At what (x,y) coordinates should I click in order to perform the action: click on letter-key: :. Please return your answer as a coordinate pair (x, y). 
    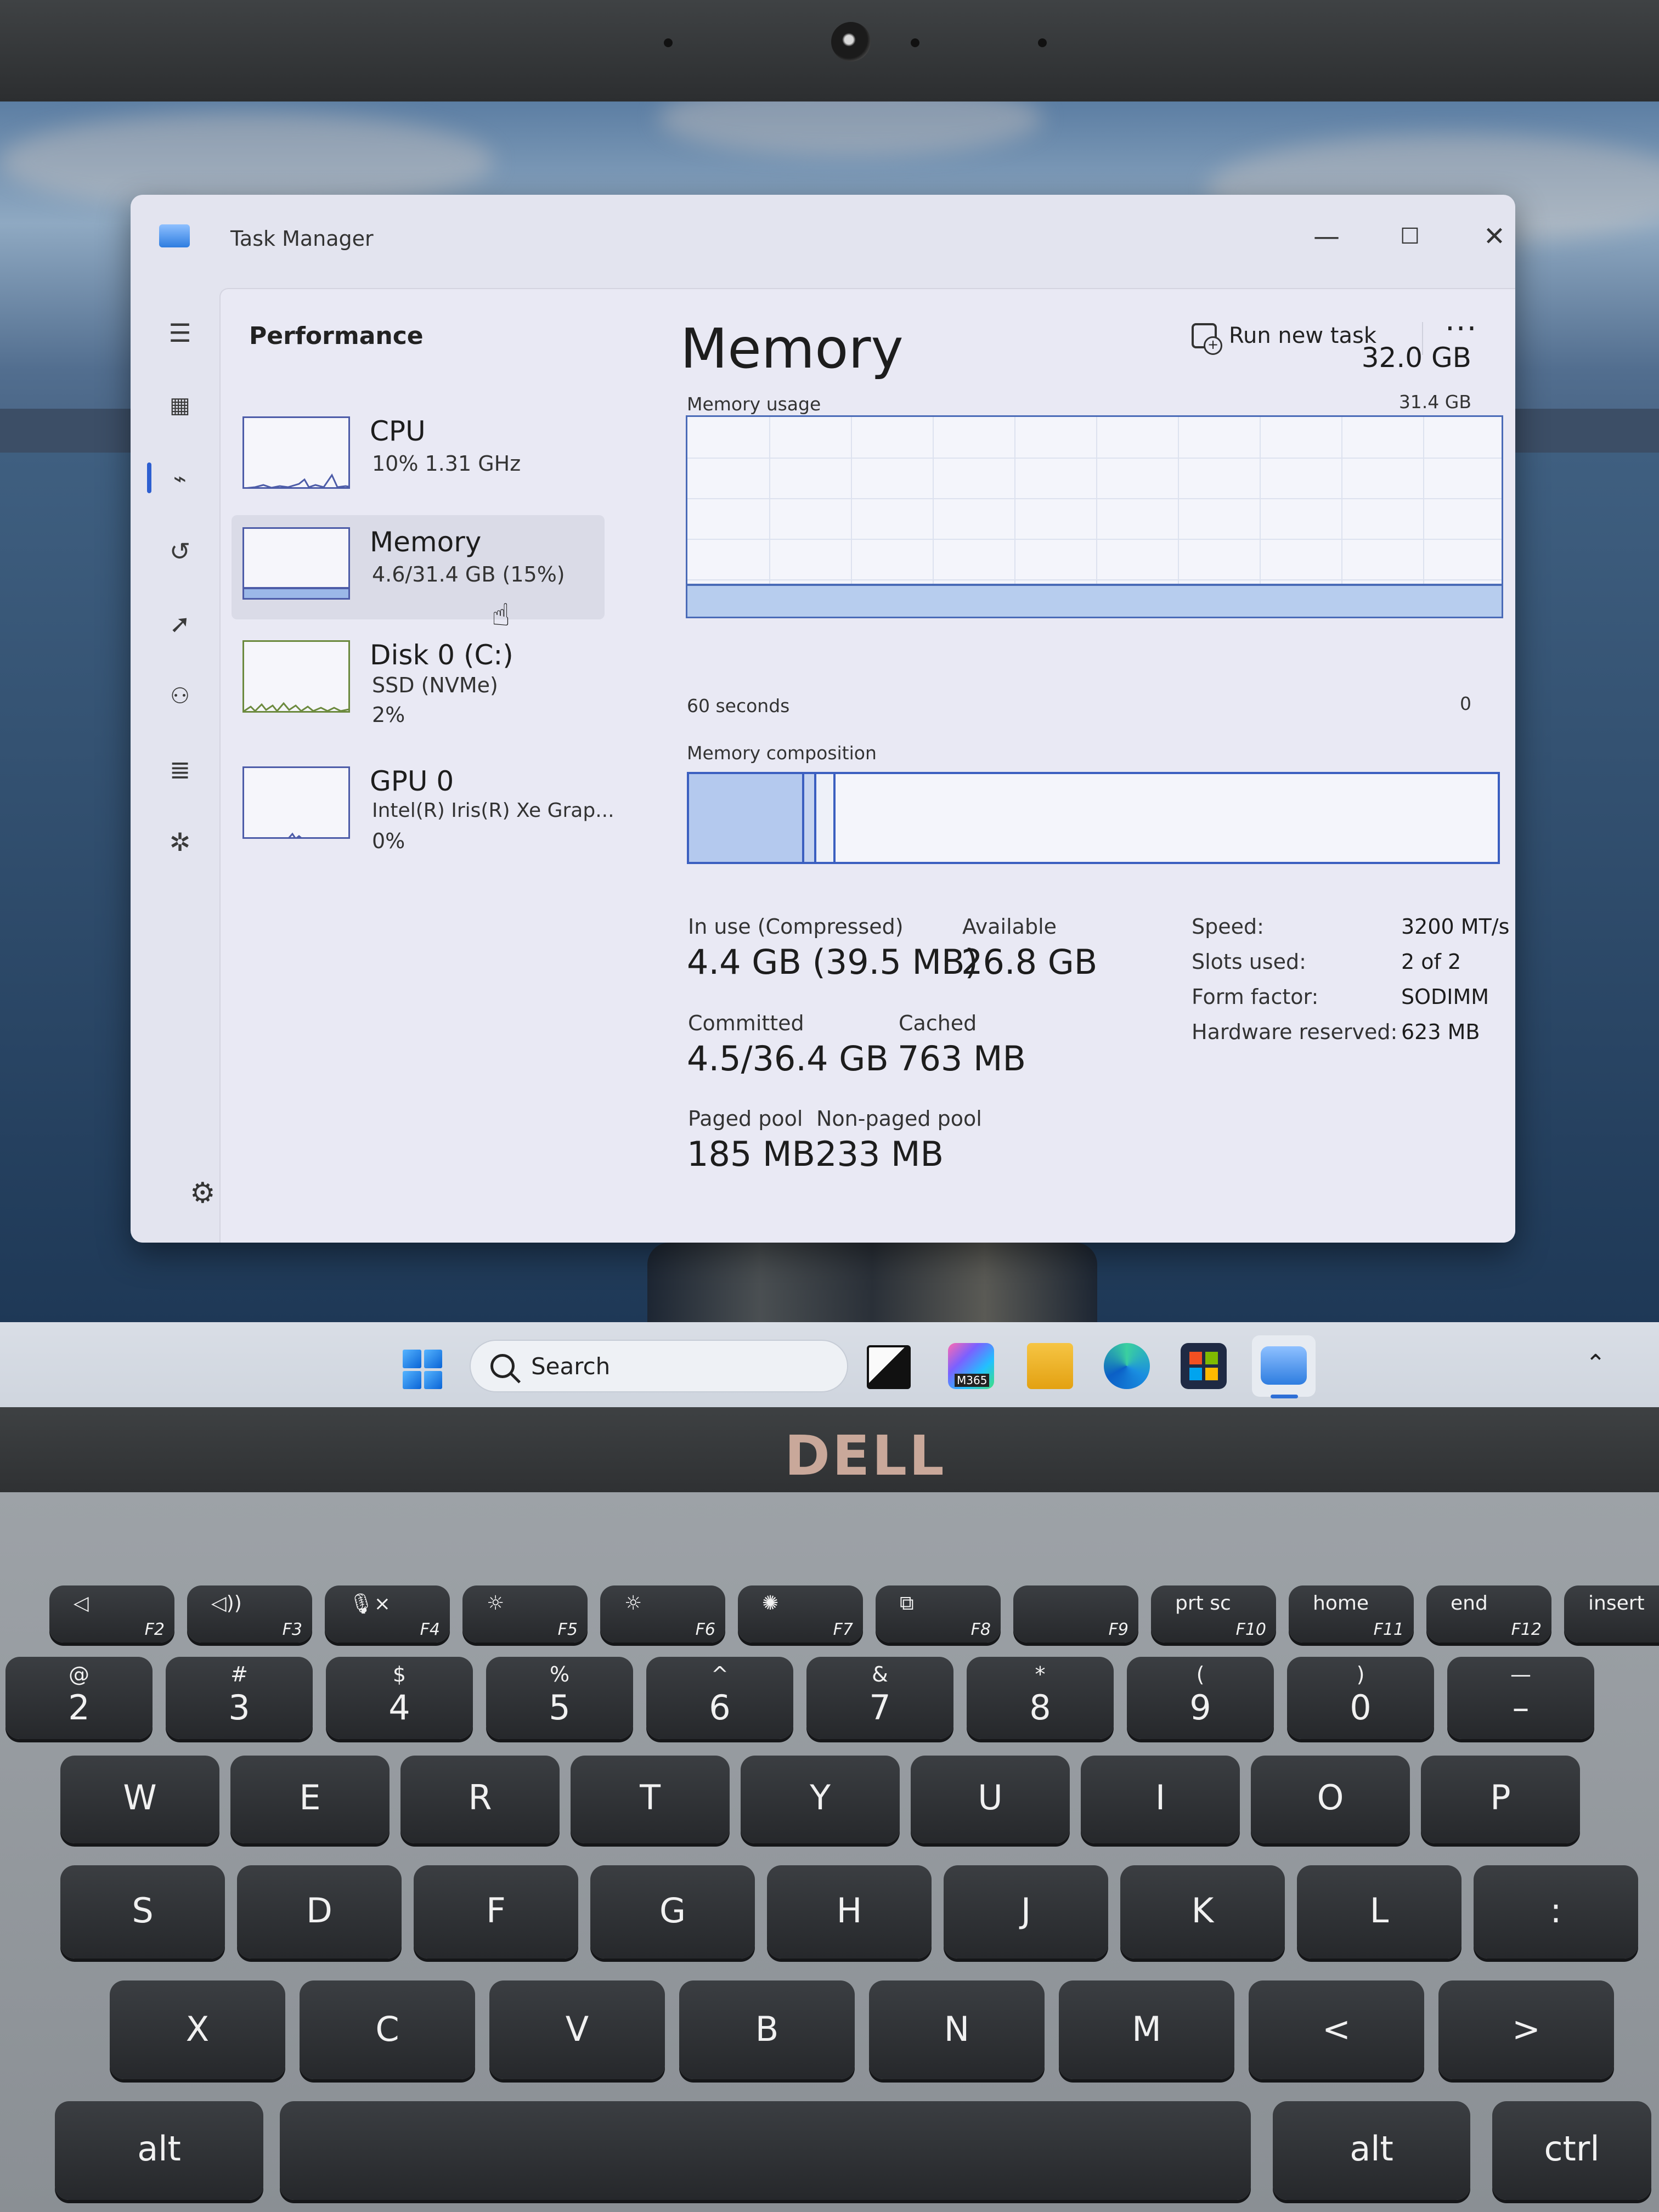
    Looking at the image, I should click on (1556, 1912).